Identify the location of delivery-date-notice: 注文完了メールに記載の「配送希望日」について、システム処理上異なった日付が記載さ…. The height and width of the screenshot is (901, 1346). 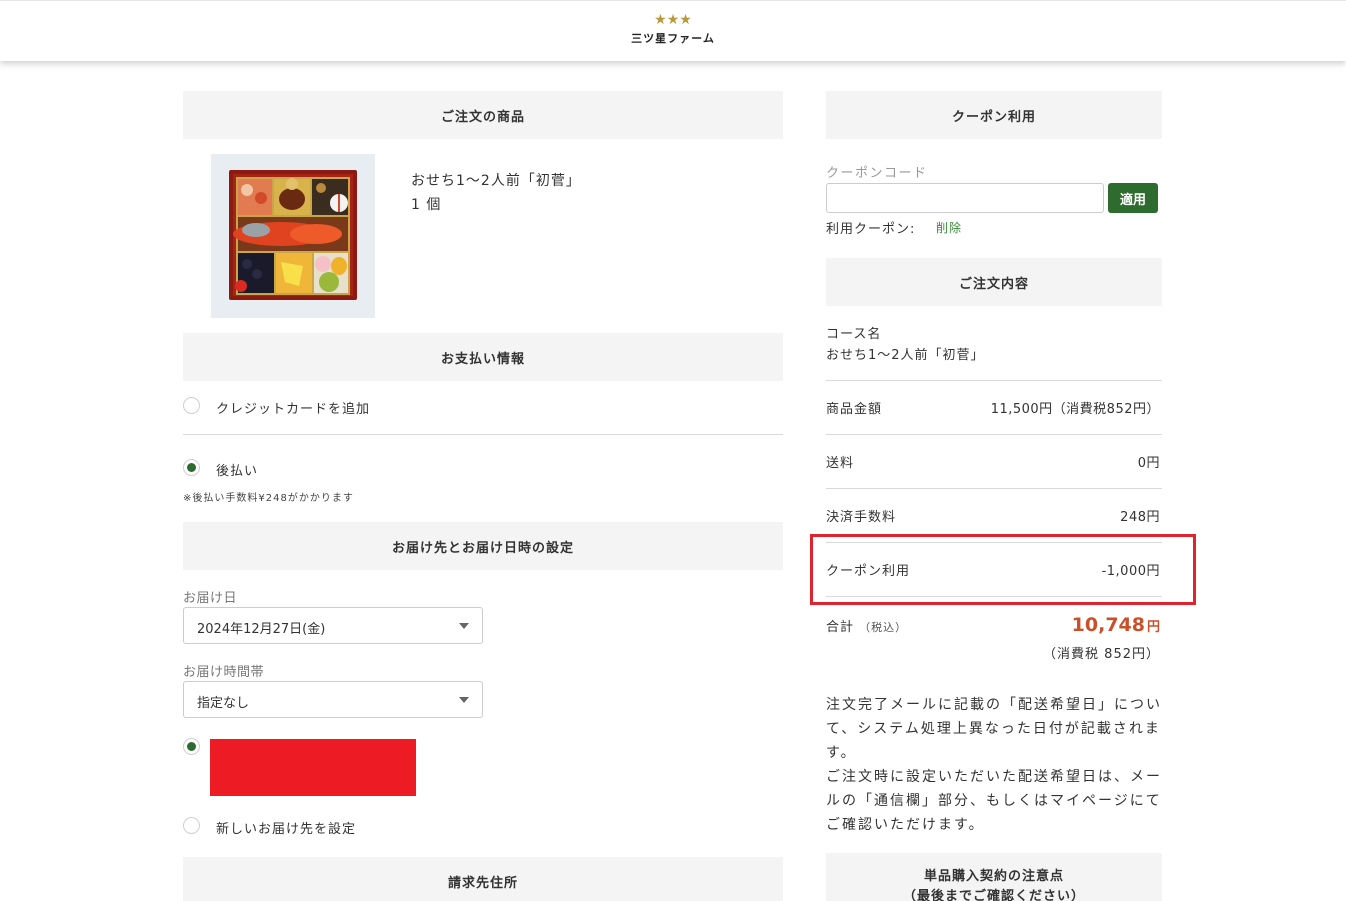
(995, 765).